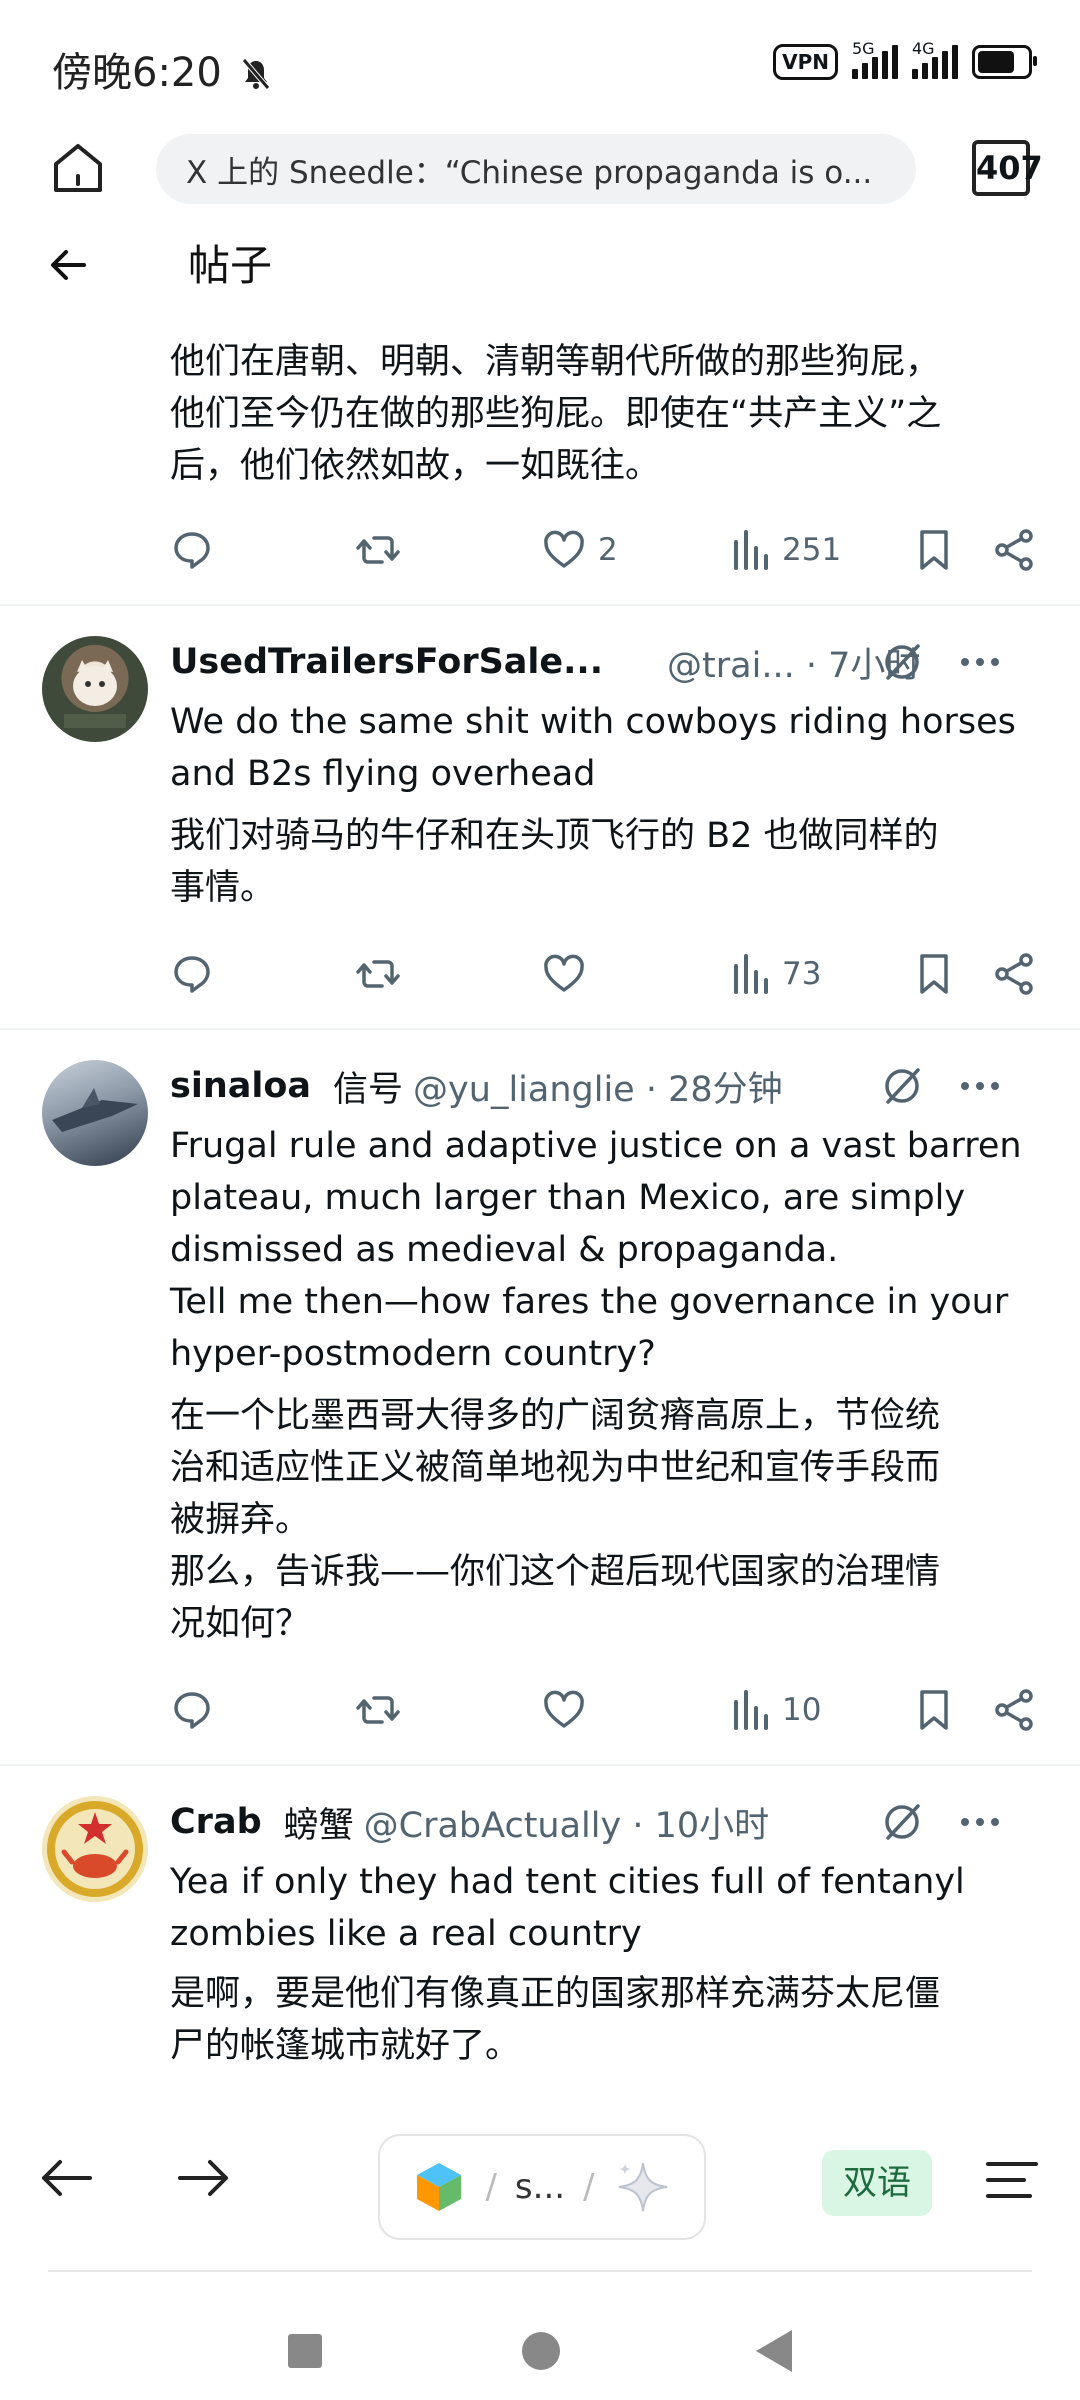 This screenshot has width=1080, height=2400. I want to click on post-divider, so click(540, 1029).